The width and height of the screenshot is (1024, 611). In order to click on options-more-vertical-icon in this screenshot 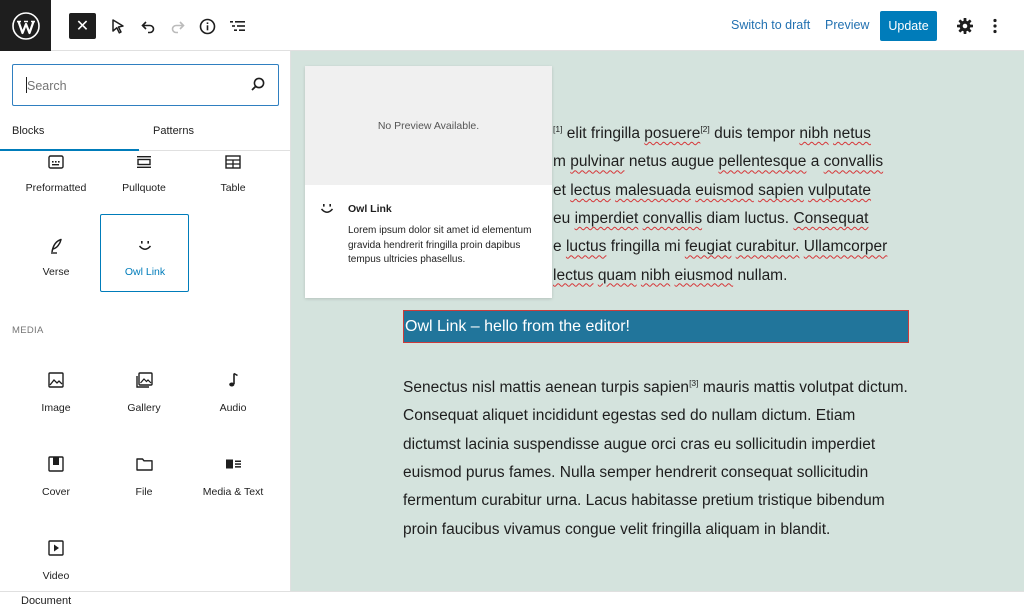, I will do `click(995, 26)`.